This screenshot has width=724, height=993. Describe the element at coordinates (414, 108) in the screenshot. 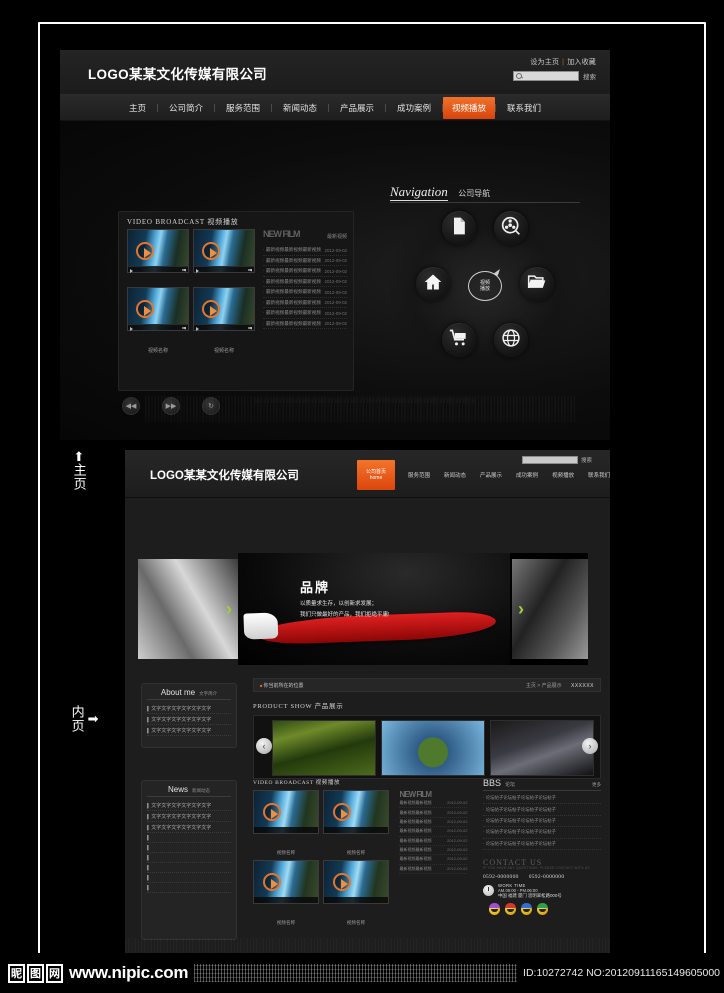

I see `nav-item-cases: 成功案例` at that location.